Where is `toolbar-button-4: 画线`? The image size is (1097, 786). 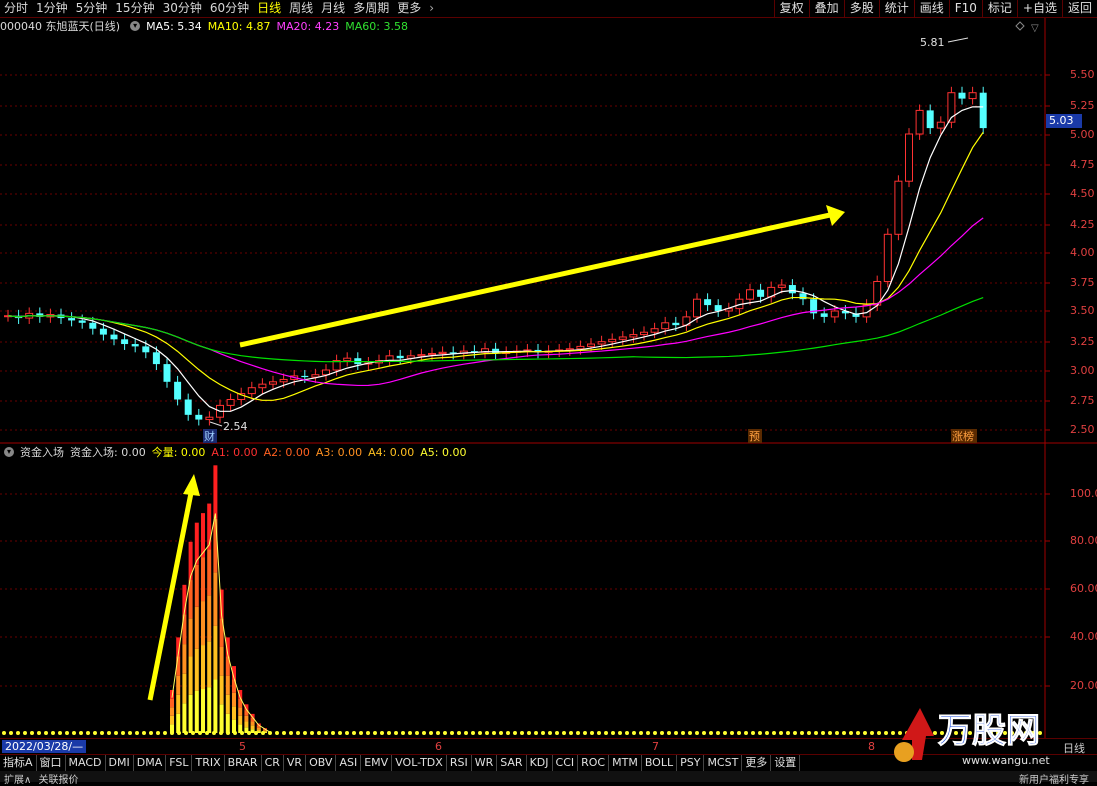 toolbar-button-4: 画线 is located at coordinates (931, 8).